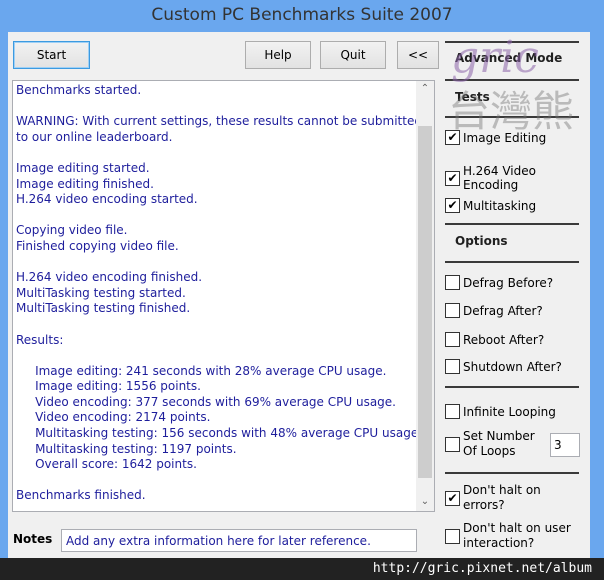  Describe the element at coordinates (509, 58) in the screenshot. I see `advanced-mode-heading: Advanced Mode` at that location.